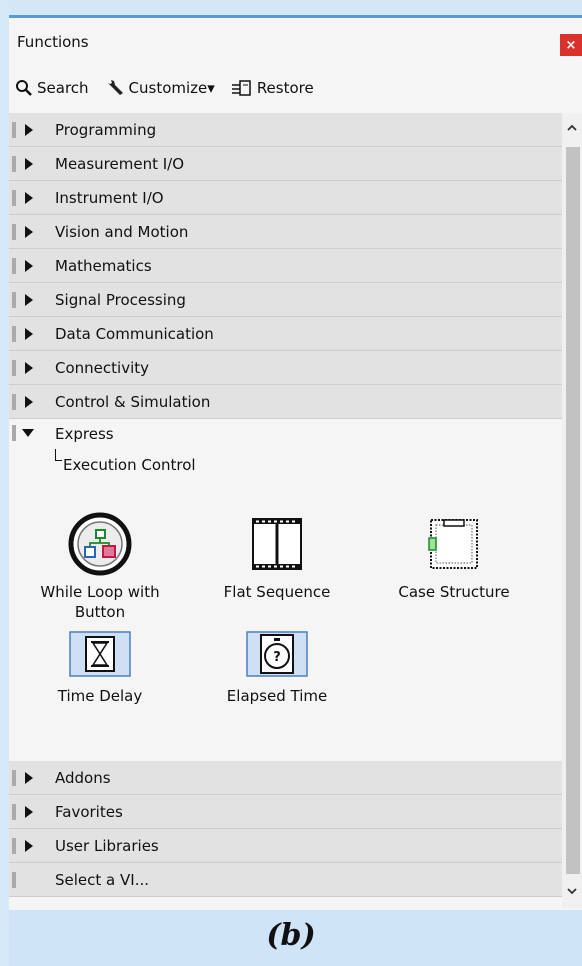 This screenshot has height=966, width=582. I want to click on category-label: Measurement I/O, so click(120, 164).